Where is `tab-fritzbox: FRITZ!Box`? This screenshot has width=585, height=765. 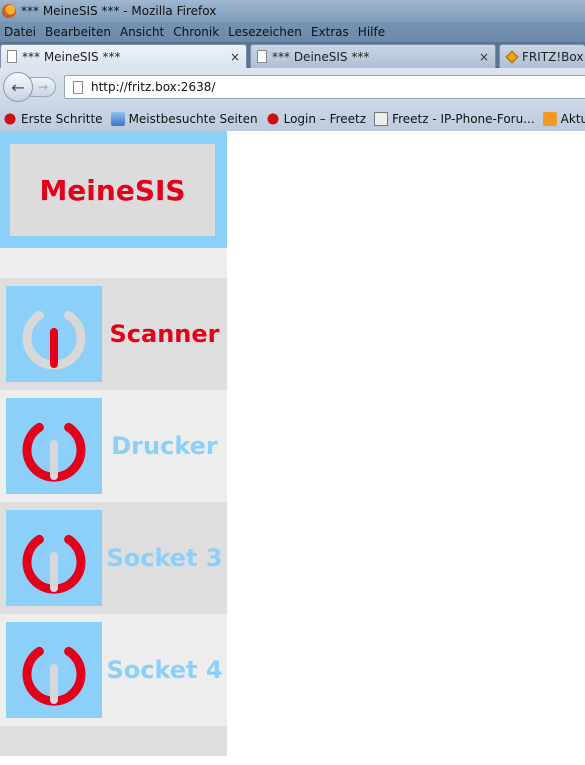
tab-fritzbox: FRITZ!Box is located at coordinates (542, 56).